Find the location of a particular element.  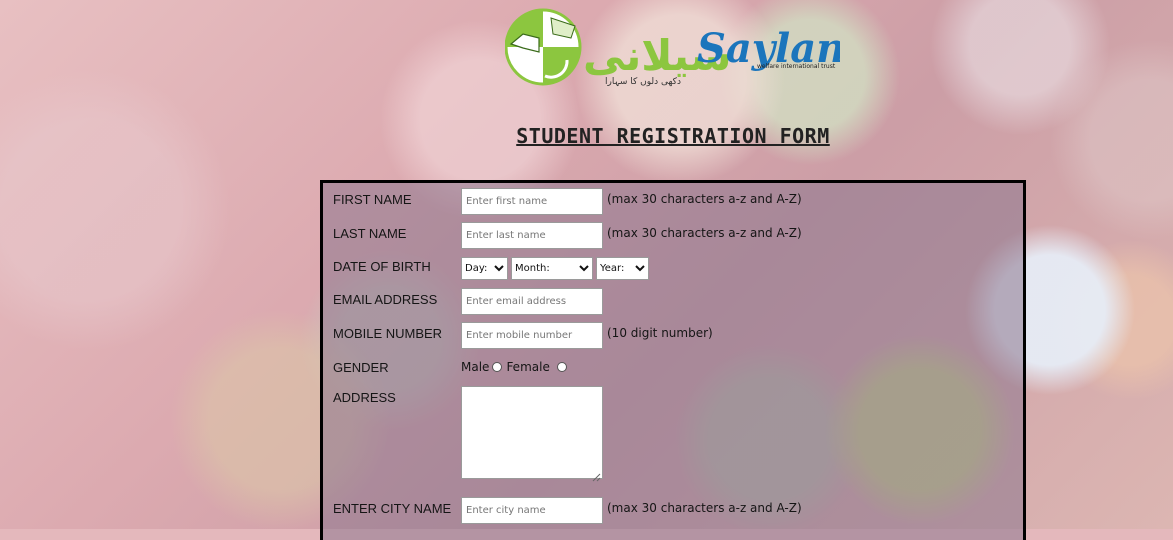

month-select-value: Month: is located at coordinates (532, 268).